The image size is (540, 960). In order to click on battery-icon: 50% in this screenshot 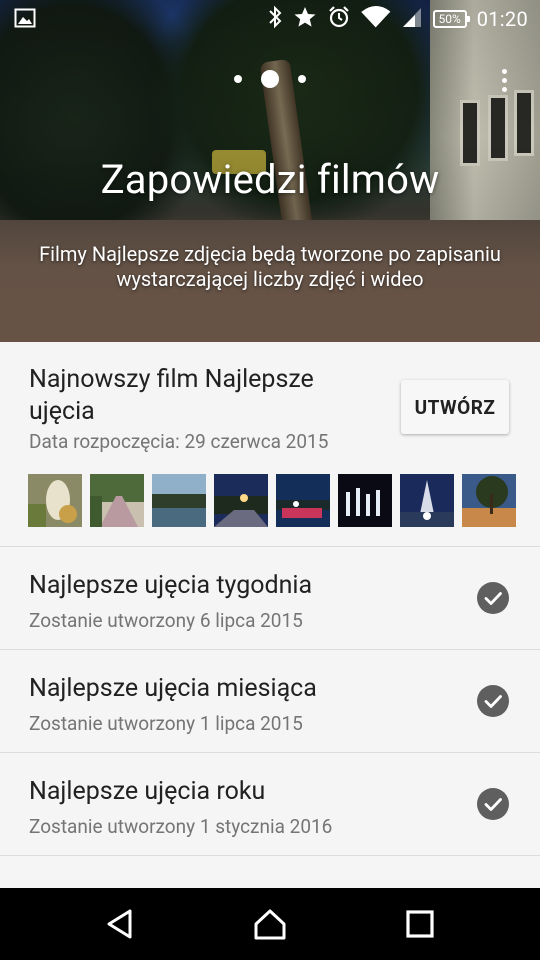, I will do `click(451, 19)`.